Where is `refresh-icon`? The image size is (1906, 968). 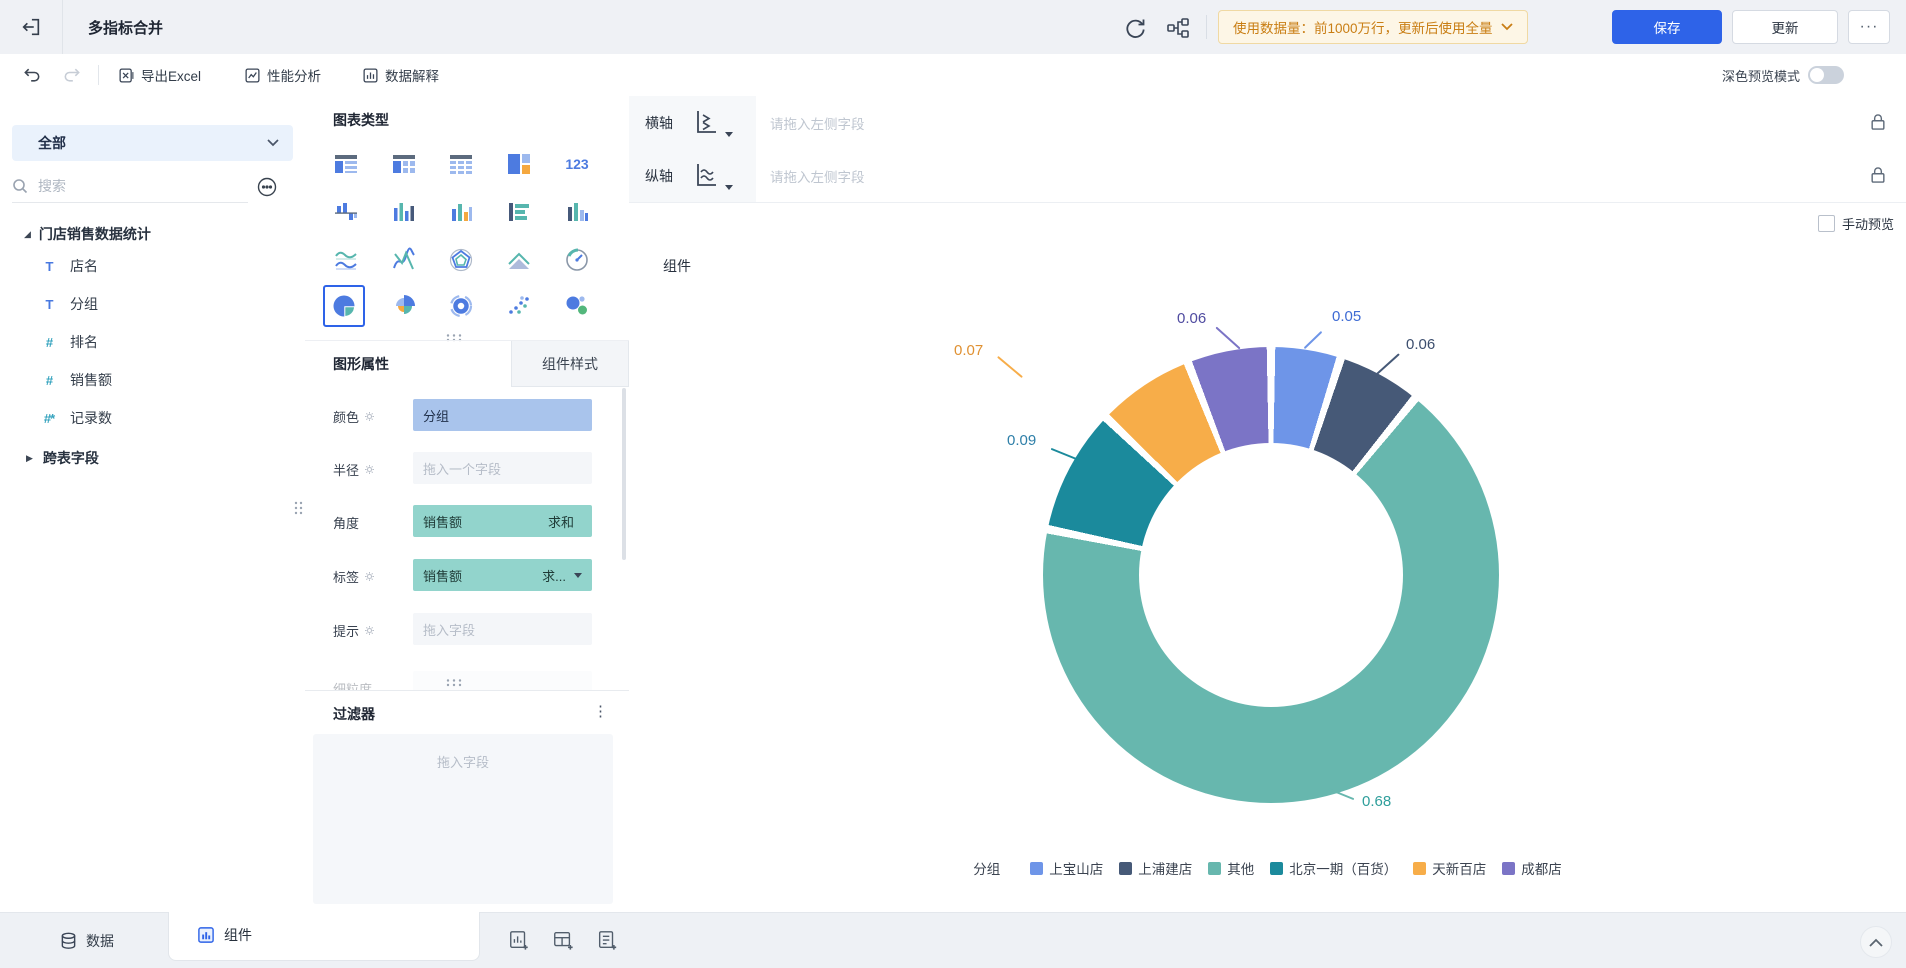
refresh-icon is located at coordinates (1135, 28).